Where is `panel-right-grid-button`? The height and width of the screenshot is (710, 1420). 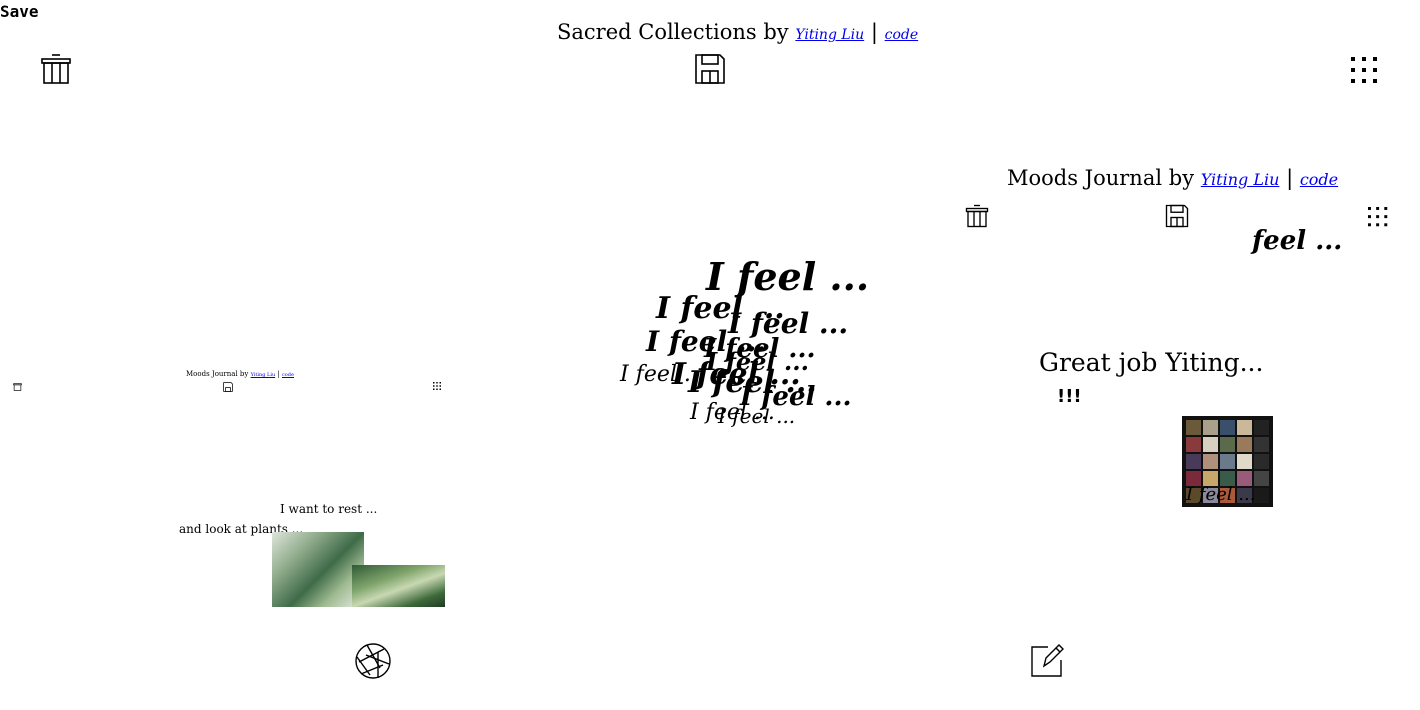 panel-right-grid-button is located at coordinates (1378, 217).